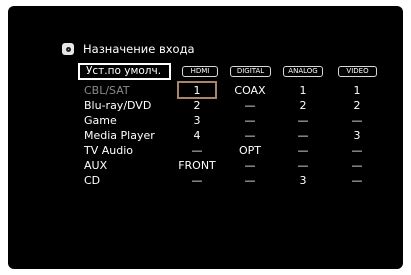 This screenshot has width=411, height=275. Describe the element at coordinates (303, 105) in the screenshot. I see `cell-analog: 2` at that location.